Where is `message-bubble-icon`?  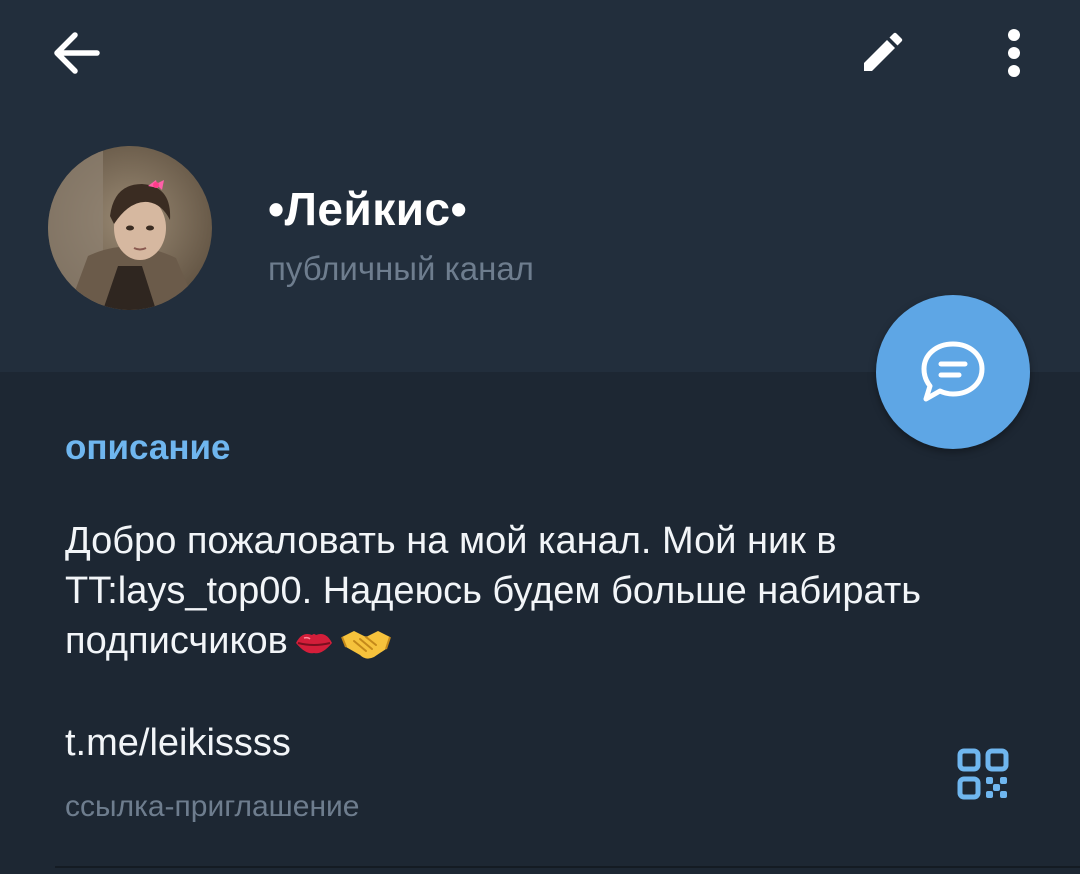 message-bubble-icon is located at coordinates (953, 371).